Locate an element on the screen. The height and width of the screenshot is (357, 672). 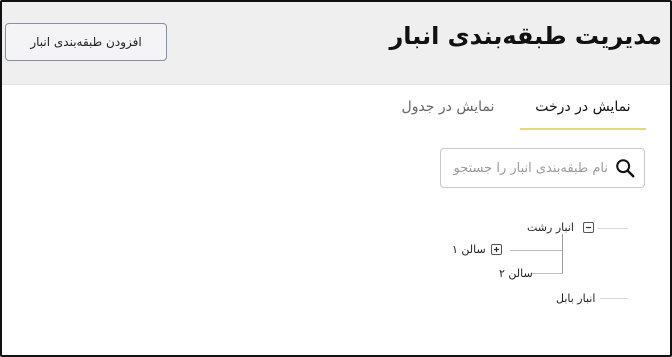
search-input is located at coordinates (527, 168).